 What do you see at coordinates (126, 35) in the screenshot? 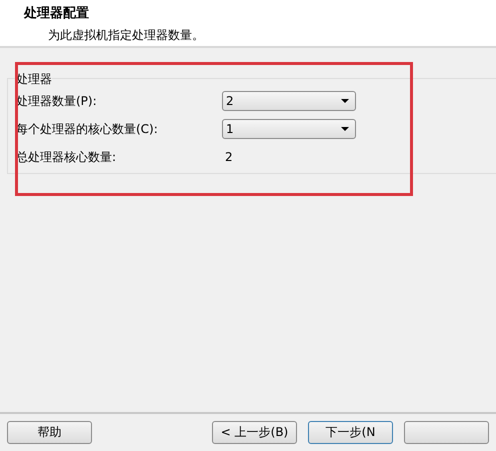
I see `page-subtitle: 为此虚拟机指定处理器数量。` at bounding box center [126, 35].